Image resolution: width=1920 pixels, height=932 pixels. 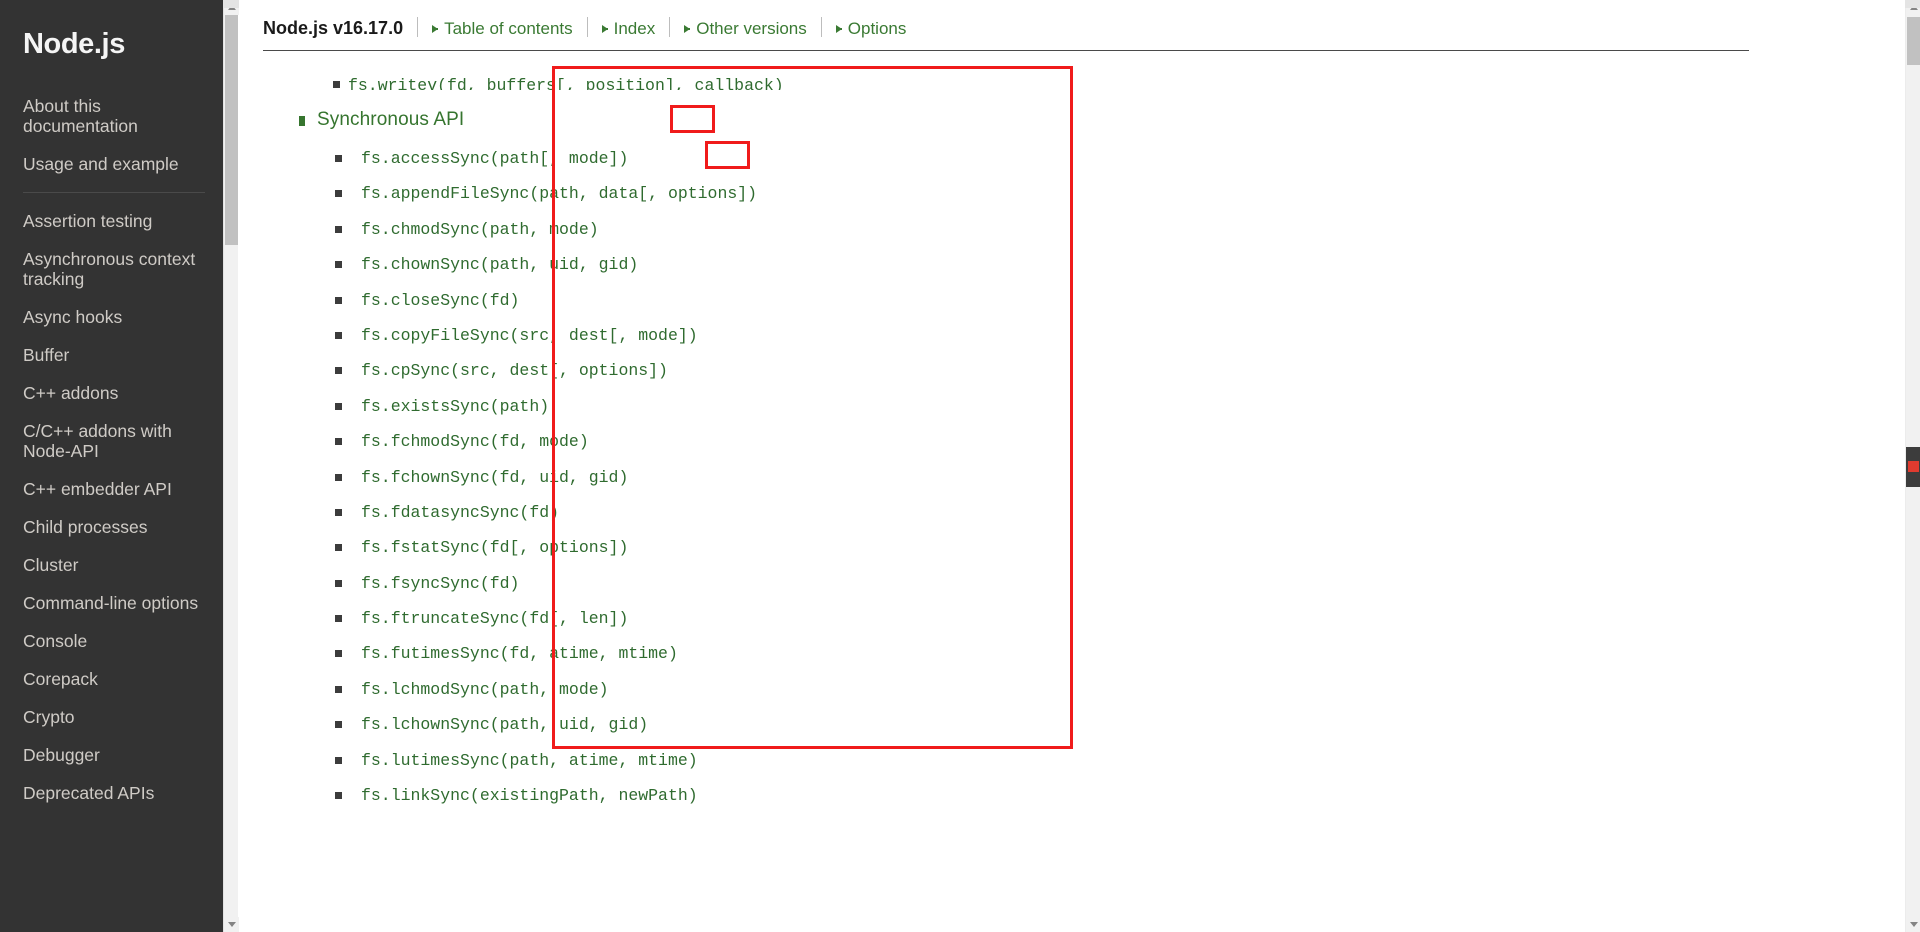 What do you see at coordinates (114, 192) in the screenshot?
I see `sidebar-divider` at bounding box center [114, 192].